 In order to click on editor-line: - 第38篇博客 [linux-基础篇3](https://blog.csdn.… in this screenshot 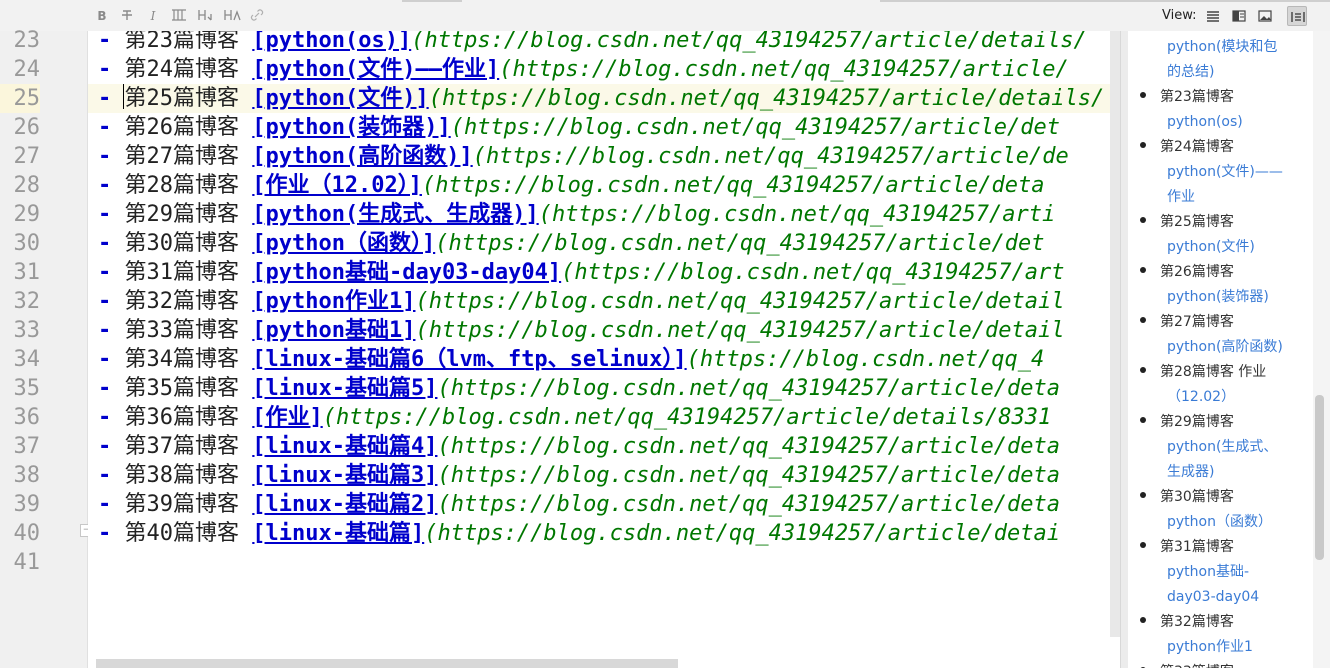, I will do `click(599, 475)`.